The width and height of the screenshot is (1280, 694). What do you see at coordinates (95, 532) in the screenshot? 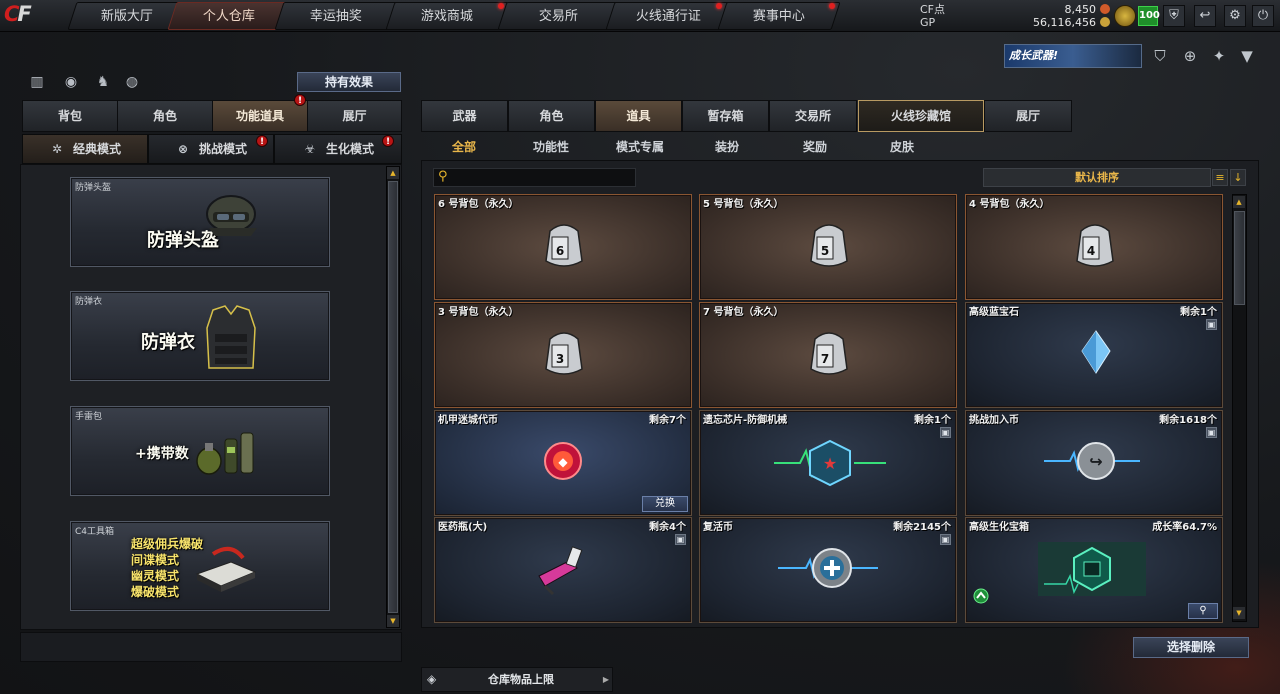
I see `c4-caption: C4工具箱` at bounding box center [95, 532].